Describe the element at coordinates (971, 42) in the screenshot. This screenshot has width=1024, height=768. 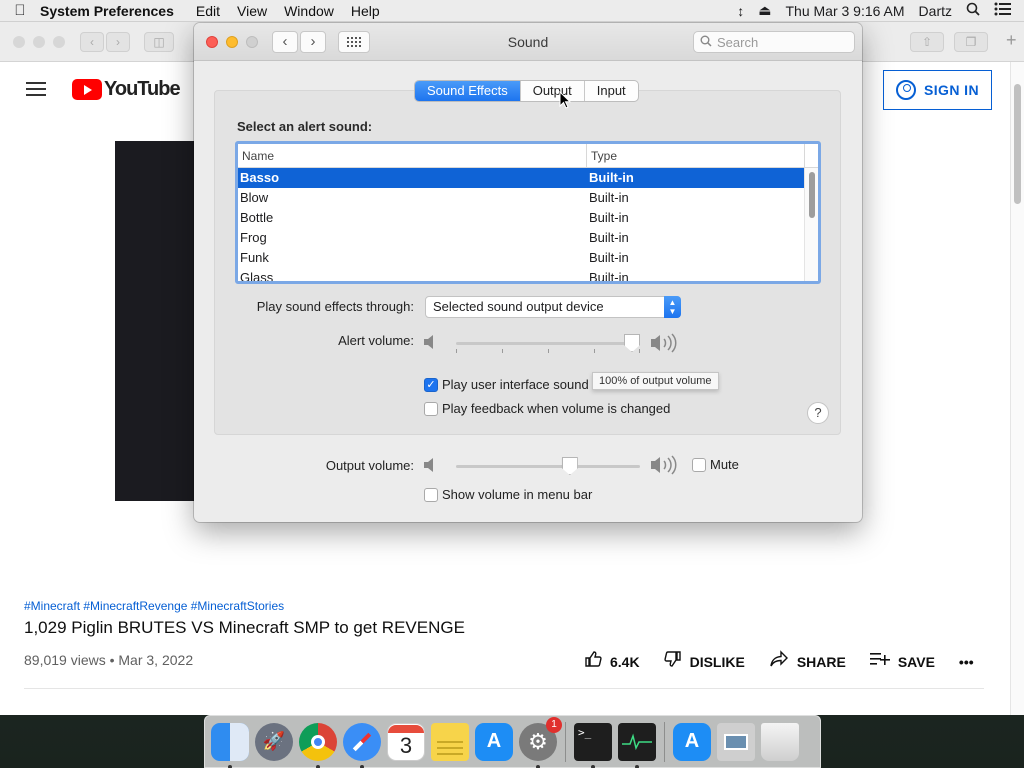
I see `browser-tabs-icon: ❐` at that location.